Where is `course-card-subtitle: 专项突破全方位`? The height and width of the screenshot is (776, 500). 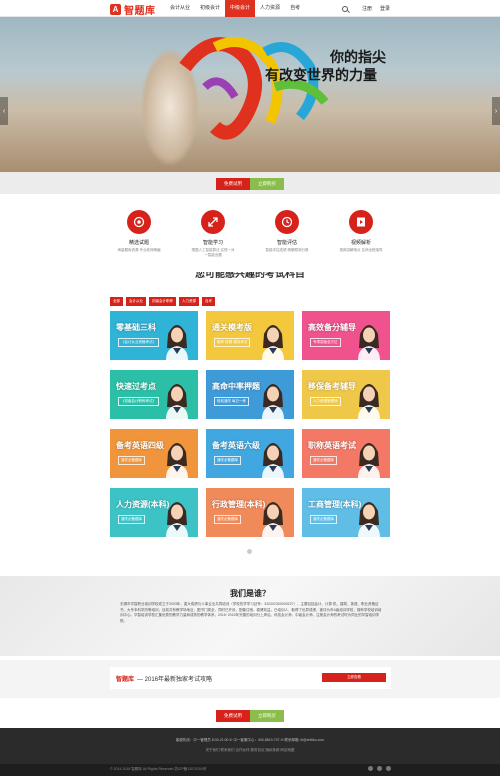 course-card-subtitle: 专项突破全方位 is located at coordinates (325, 342).